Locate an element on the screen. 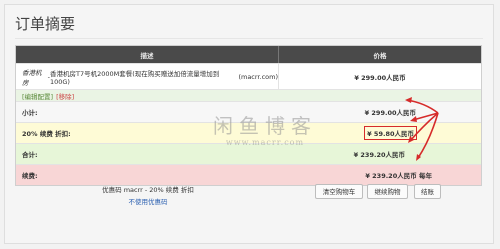  product-group: 香港机房 is located at coordinates (32, 77).